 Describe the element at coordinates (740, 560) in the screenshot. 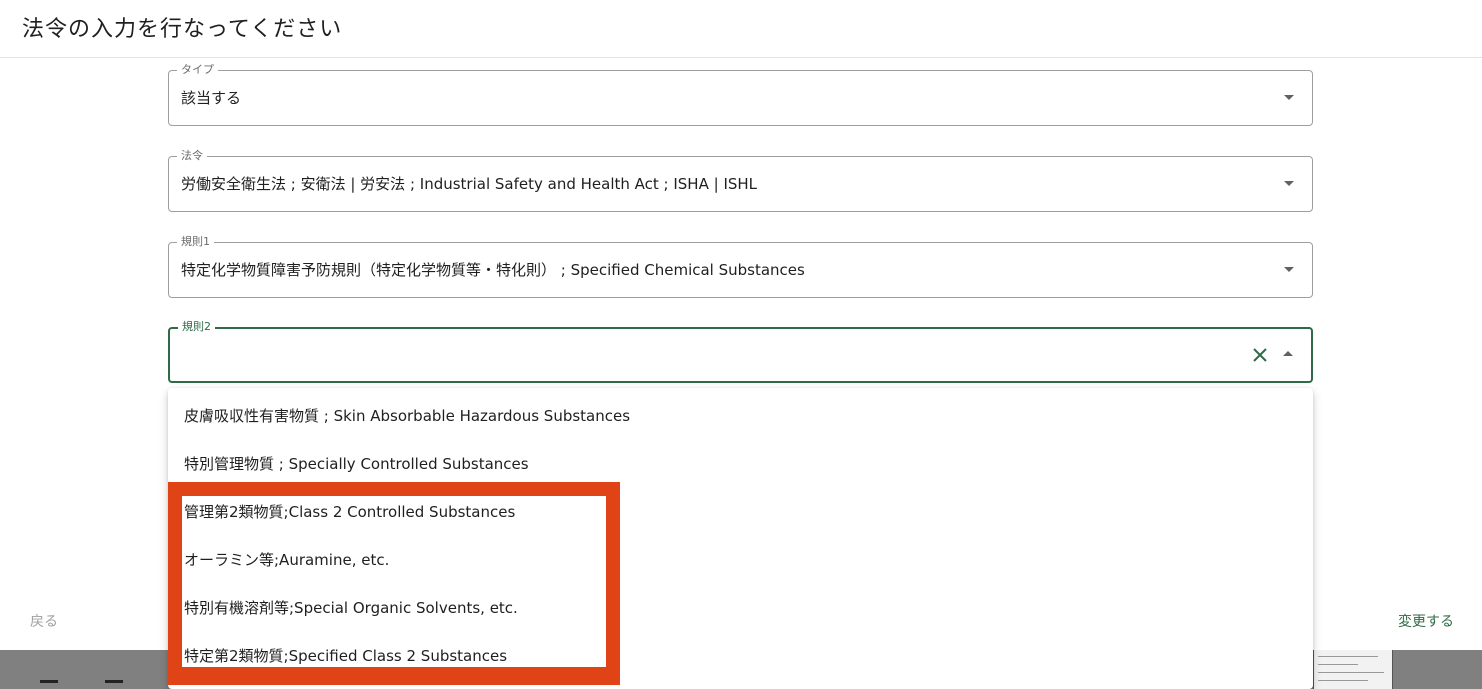

I see `option-item: オーラミン等;Auramine, etc.` at that location.